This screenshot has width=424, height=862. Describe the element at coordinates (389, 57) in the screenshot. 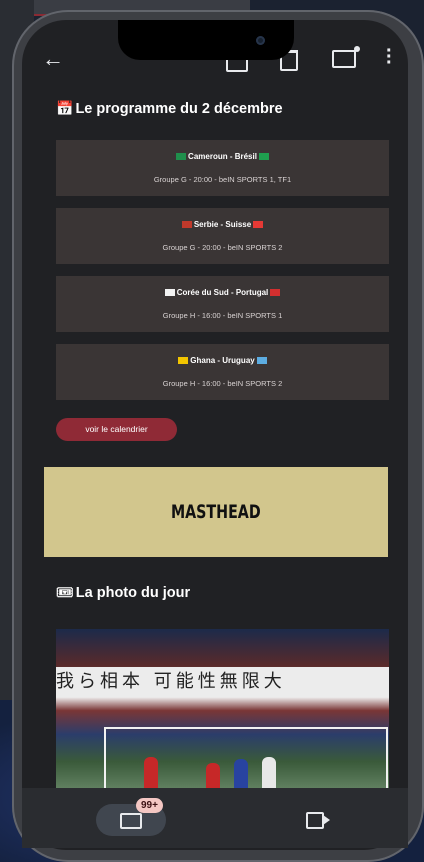

I see `more-vertical-icon: · · ·` at that location.